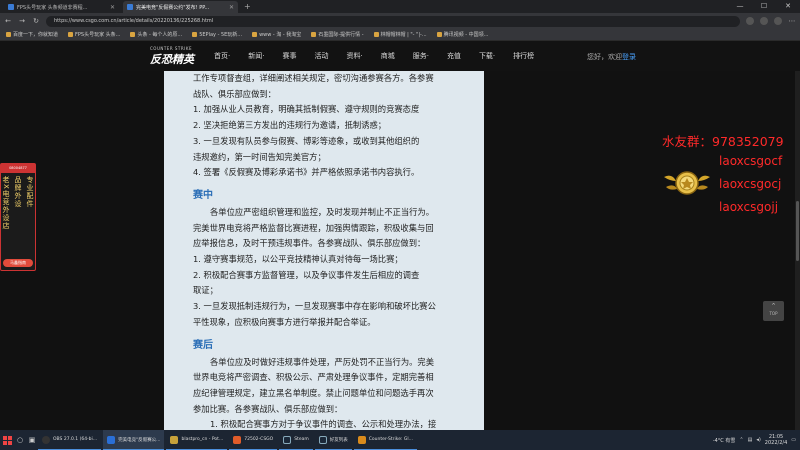  What do you see at coordinates (22, 21) in the screenshot?
I see `forward-icon: →` at bounding box center [22, 21].